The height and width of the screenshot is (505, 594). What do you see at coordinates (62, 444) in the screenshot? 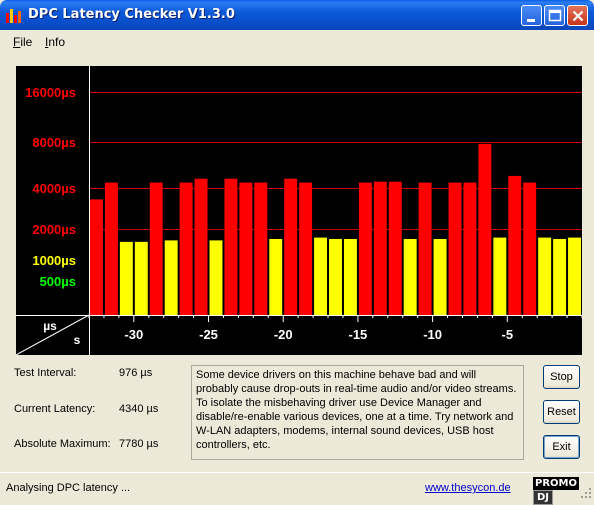
I see `absolute-max-label: Absolute Maximum:` at bounding box center [62, 444].